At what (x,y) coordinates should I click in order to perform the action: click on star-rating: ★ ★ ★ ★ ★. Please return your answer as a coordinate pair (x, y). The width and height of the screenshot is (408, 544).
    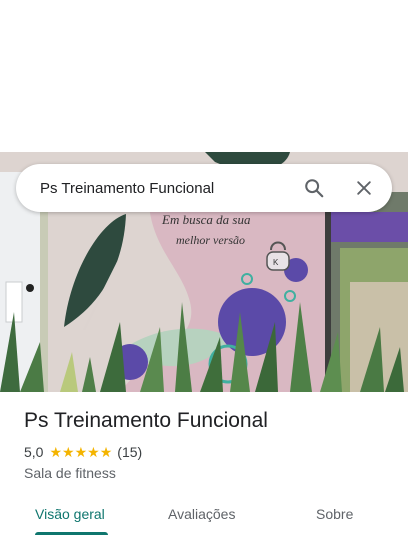
    Looking at the image, I should click on (80, 452).